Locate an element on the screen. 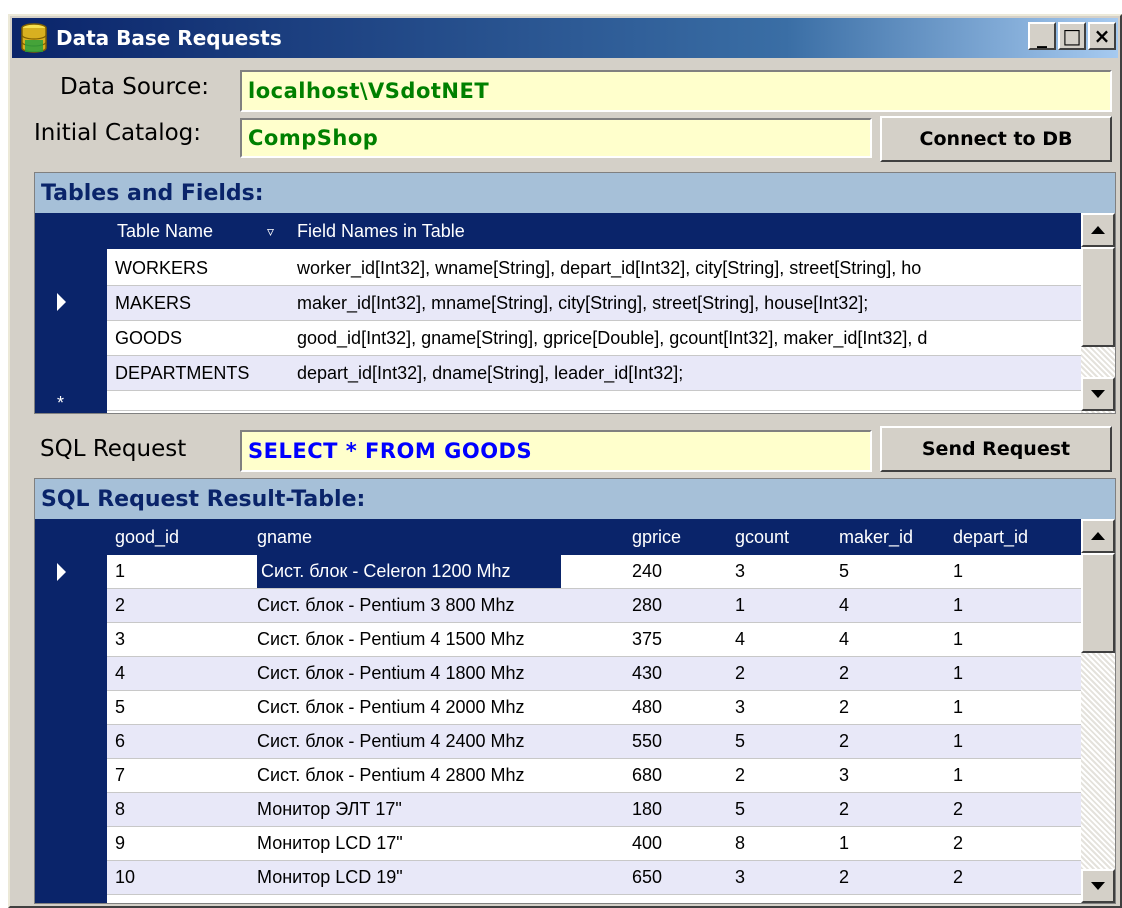 The image size is (1122, 908). table-row: 8 Монитор ЭЛТ 17" 180 5 2 2 is located at coordinates (594, 810).